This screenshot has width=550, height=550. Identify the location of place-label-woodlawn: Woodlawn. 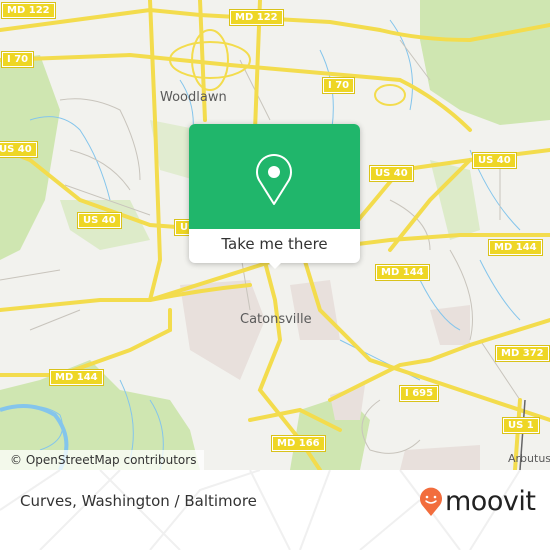
(193, 97).